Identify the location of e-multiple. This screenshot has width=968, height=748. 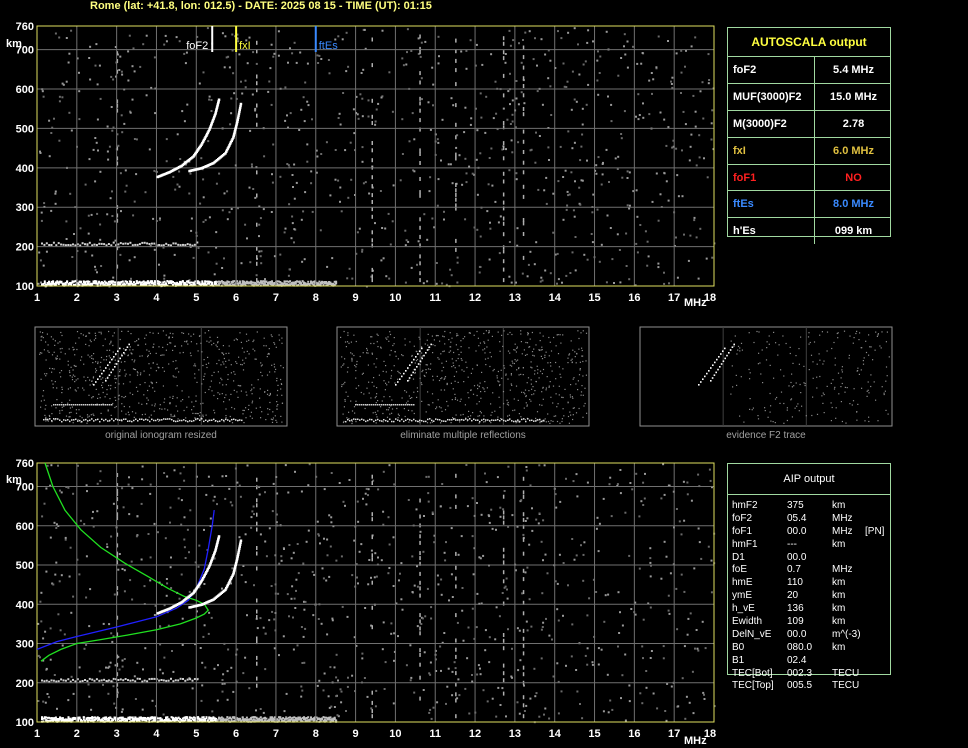
(142, 242).